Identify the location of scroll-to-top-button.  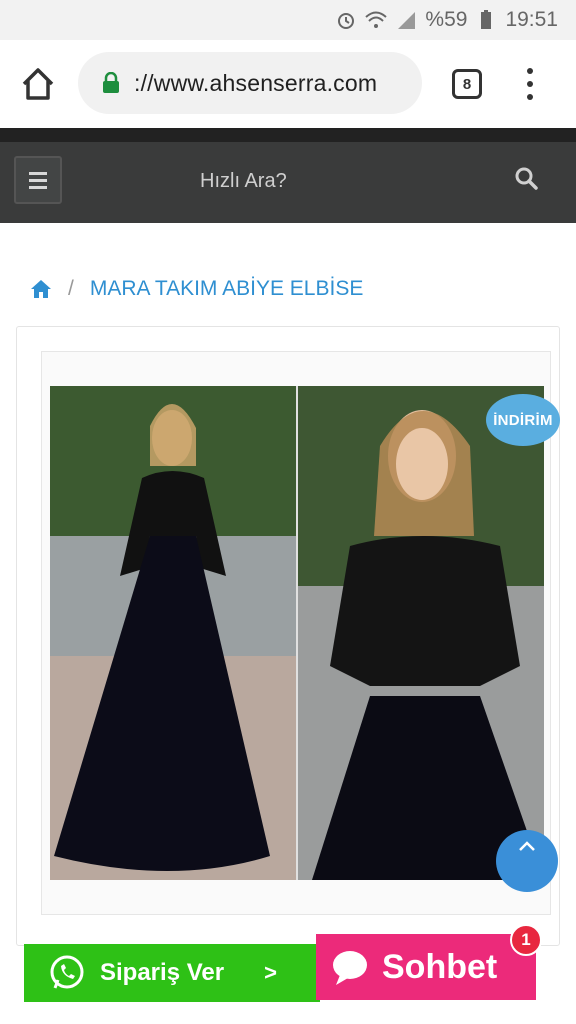
(527, 861).